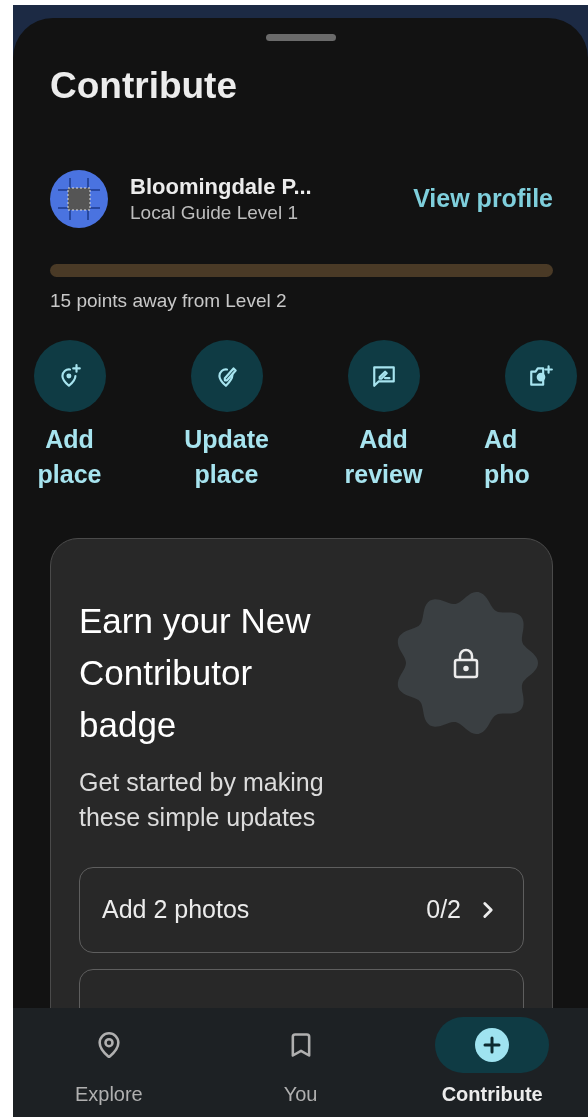 Image resolution: width=588 pixels, height=1117 pixels. Describe the element at coordinates (226, 415) in the screenshot. I see `action-button: Update place` at that location.